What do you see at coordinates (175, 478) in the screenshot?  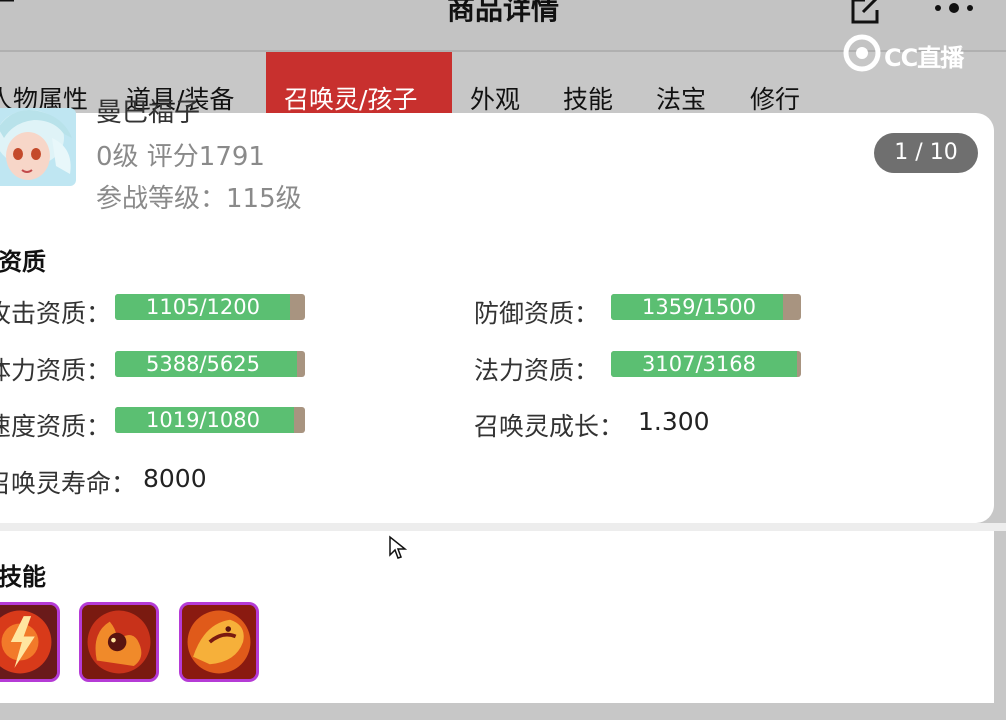 I see `lifespan-value: 8000` at bounding box center [175, 478].